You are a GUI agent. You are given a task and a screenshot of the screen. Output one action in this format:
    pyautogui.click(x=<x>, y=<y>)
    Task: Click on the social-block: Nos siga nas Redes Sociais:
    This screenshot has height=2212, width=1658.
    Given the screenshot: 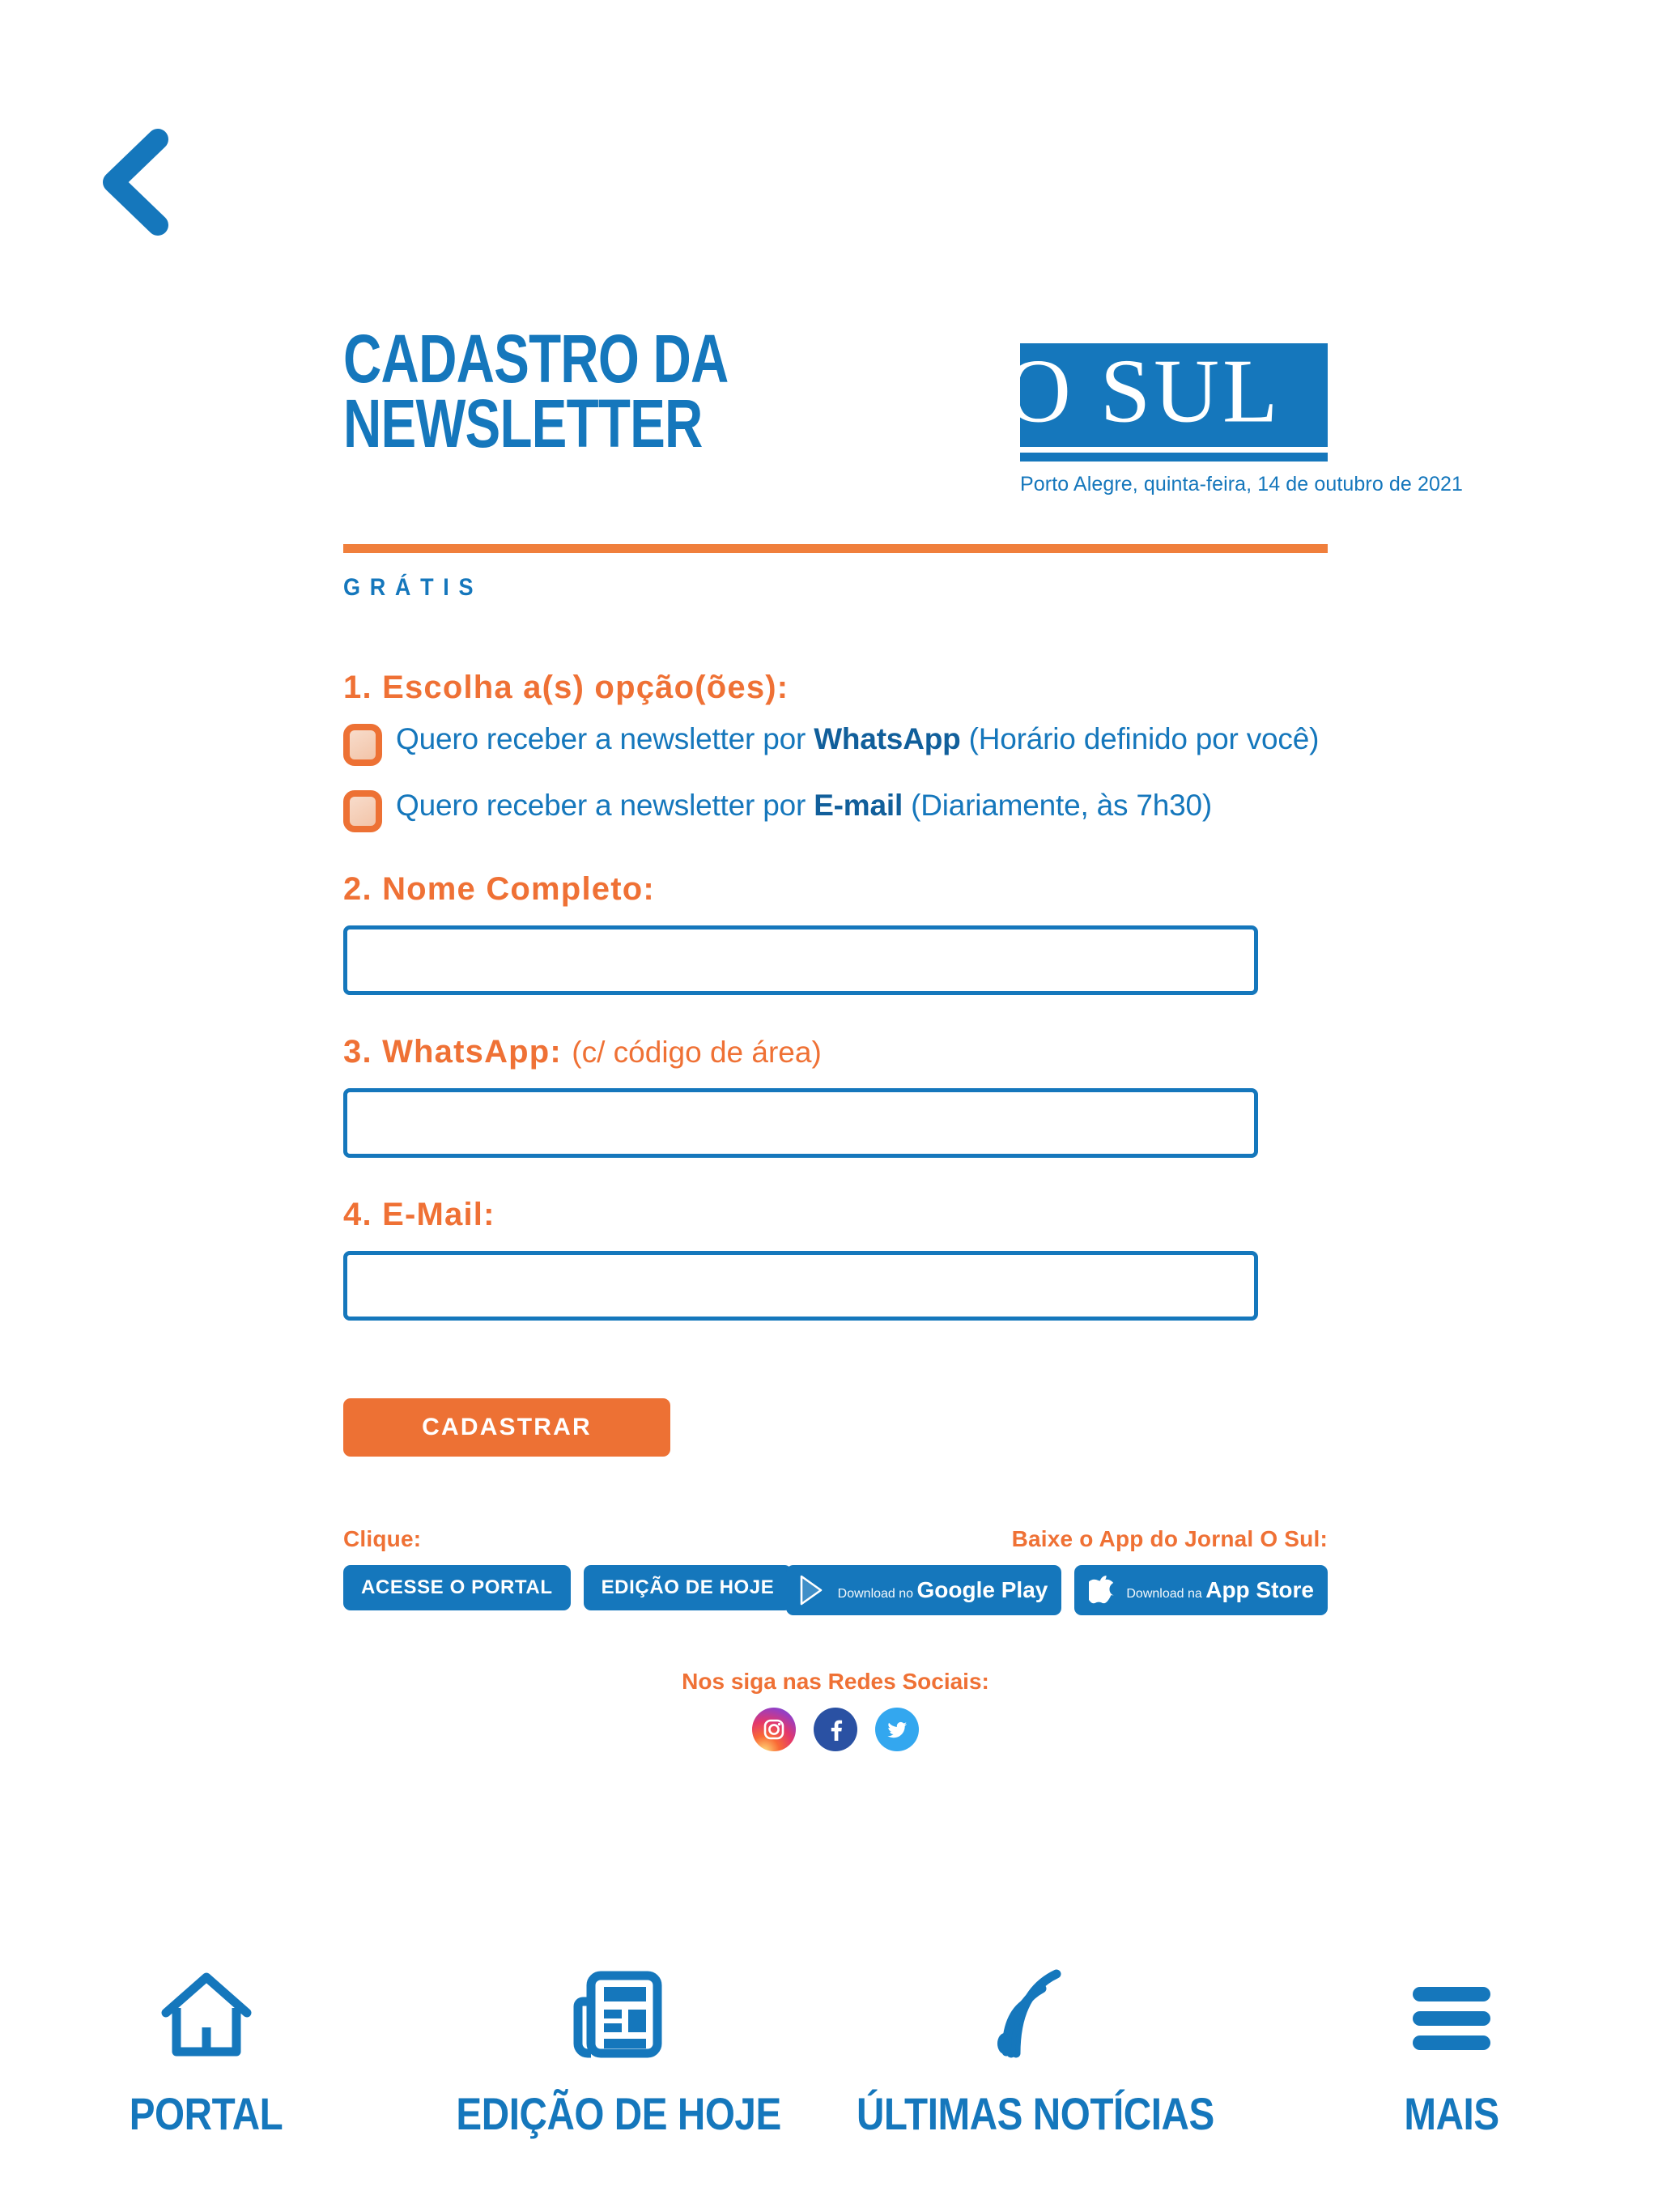 What is the action you would take?
    pyautogui.click(x=835, y=1710)
    